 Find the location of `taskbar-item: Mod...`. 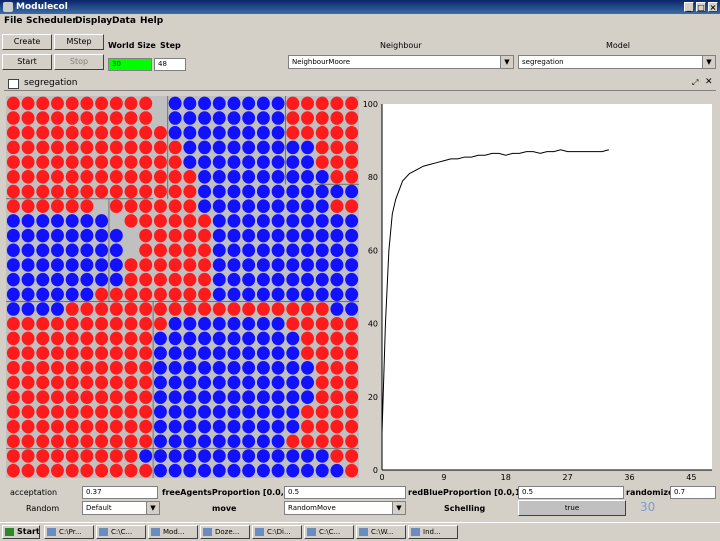

taskbar-item: Mod... is located at coordinates (173, 532).